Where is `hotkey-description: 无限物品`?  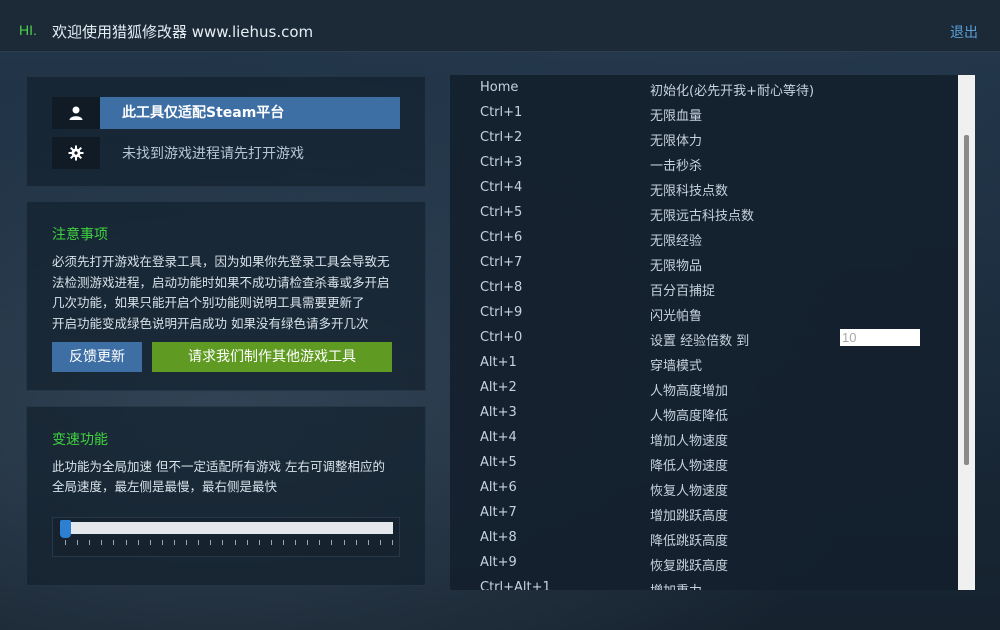 hotkey-description: 无限物品 is located at coordinates (676, 264).